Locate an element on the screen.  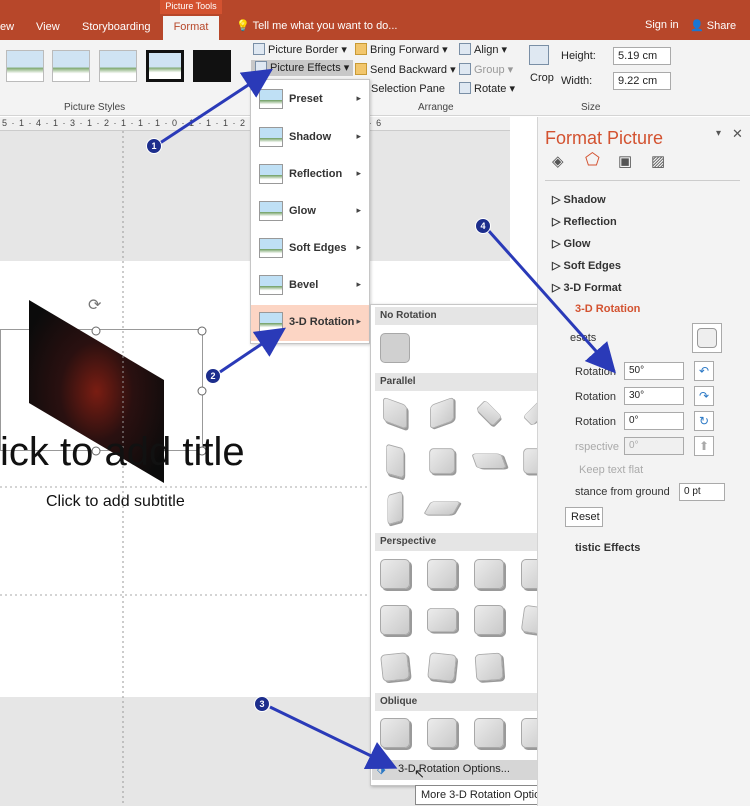
callout-2: 2 is located at coordinates (213, 376).